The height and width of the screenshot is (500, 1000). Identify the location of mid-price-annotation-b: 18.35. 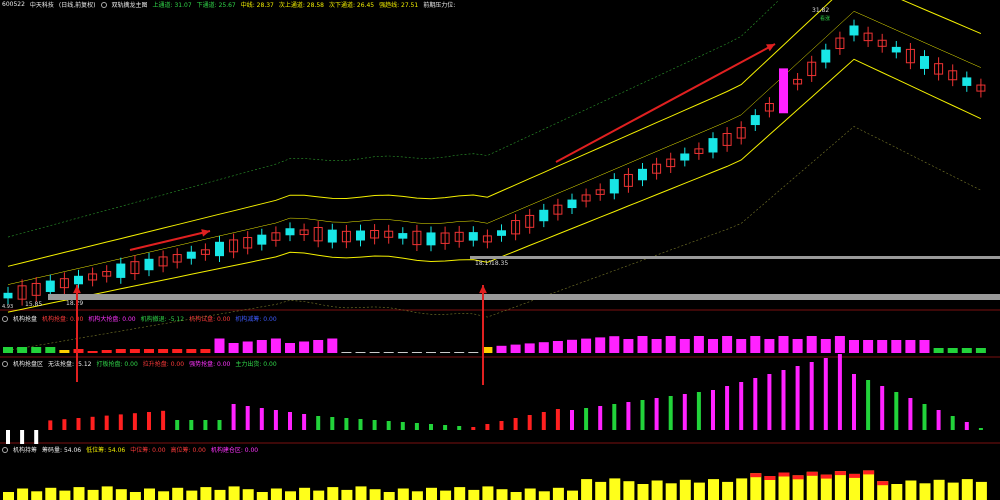
(499, 263).